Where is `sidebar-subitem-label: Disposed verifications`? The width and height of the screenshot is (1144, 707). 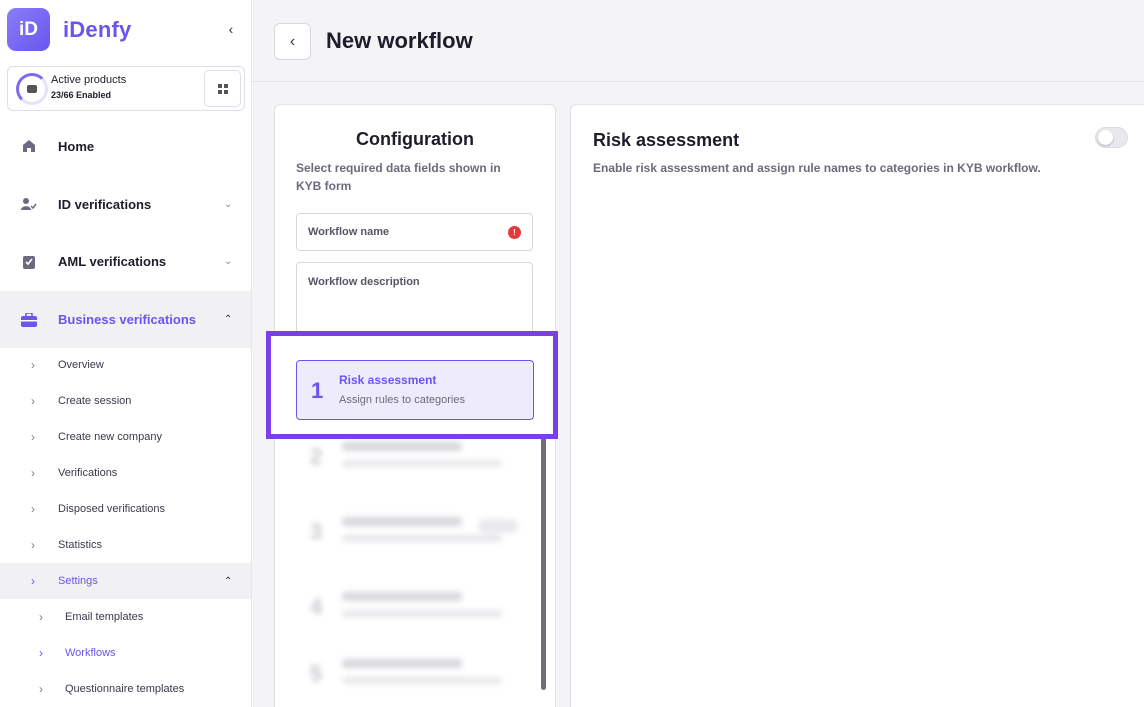 sidebar-subitem-label: Disposed verifications is located at coordinates (111, 509).